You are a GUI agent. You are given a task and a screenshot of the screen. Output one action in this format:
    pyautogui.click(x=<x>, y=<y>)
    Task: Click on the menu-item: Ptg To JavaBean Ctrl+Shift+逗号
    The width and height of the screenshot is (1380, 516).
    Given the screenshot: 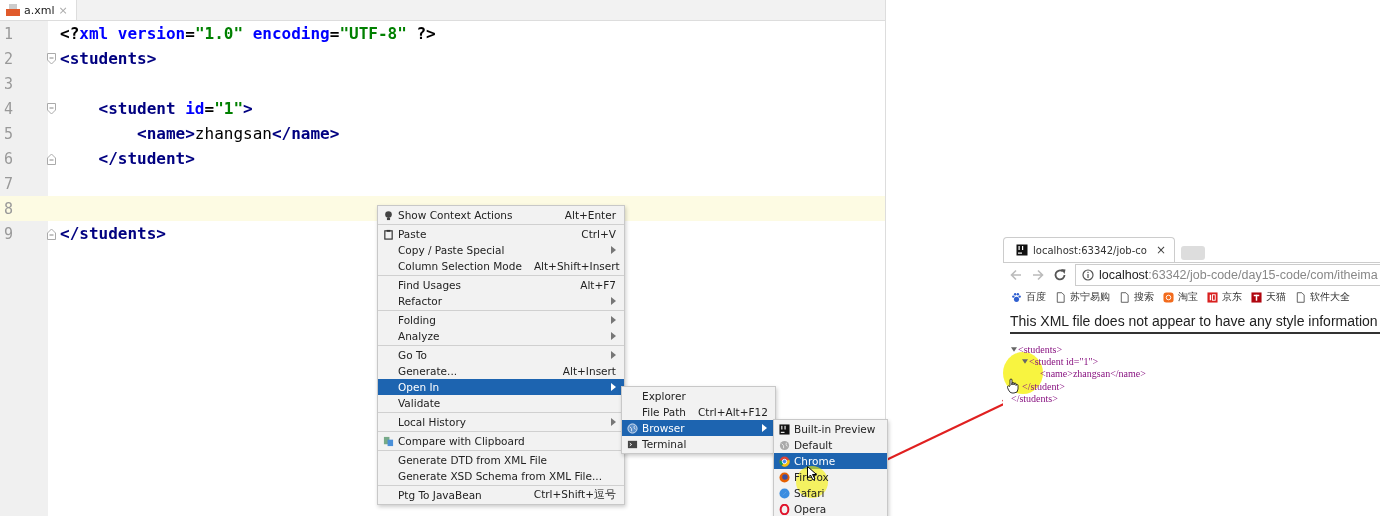 What is the action you would take?
    pyautogui.click(x=501, y=495)
    